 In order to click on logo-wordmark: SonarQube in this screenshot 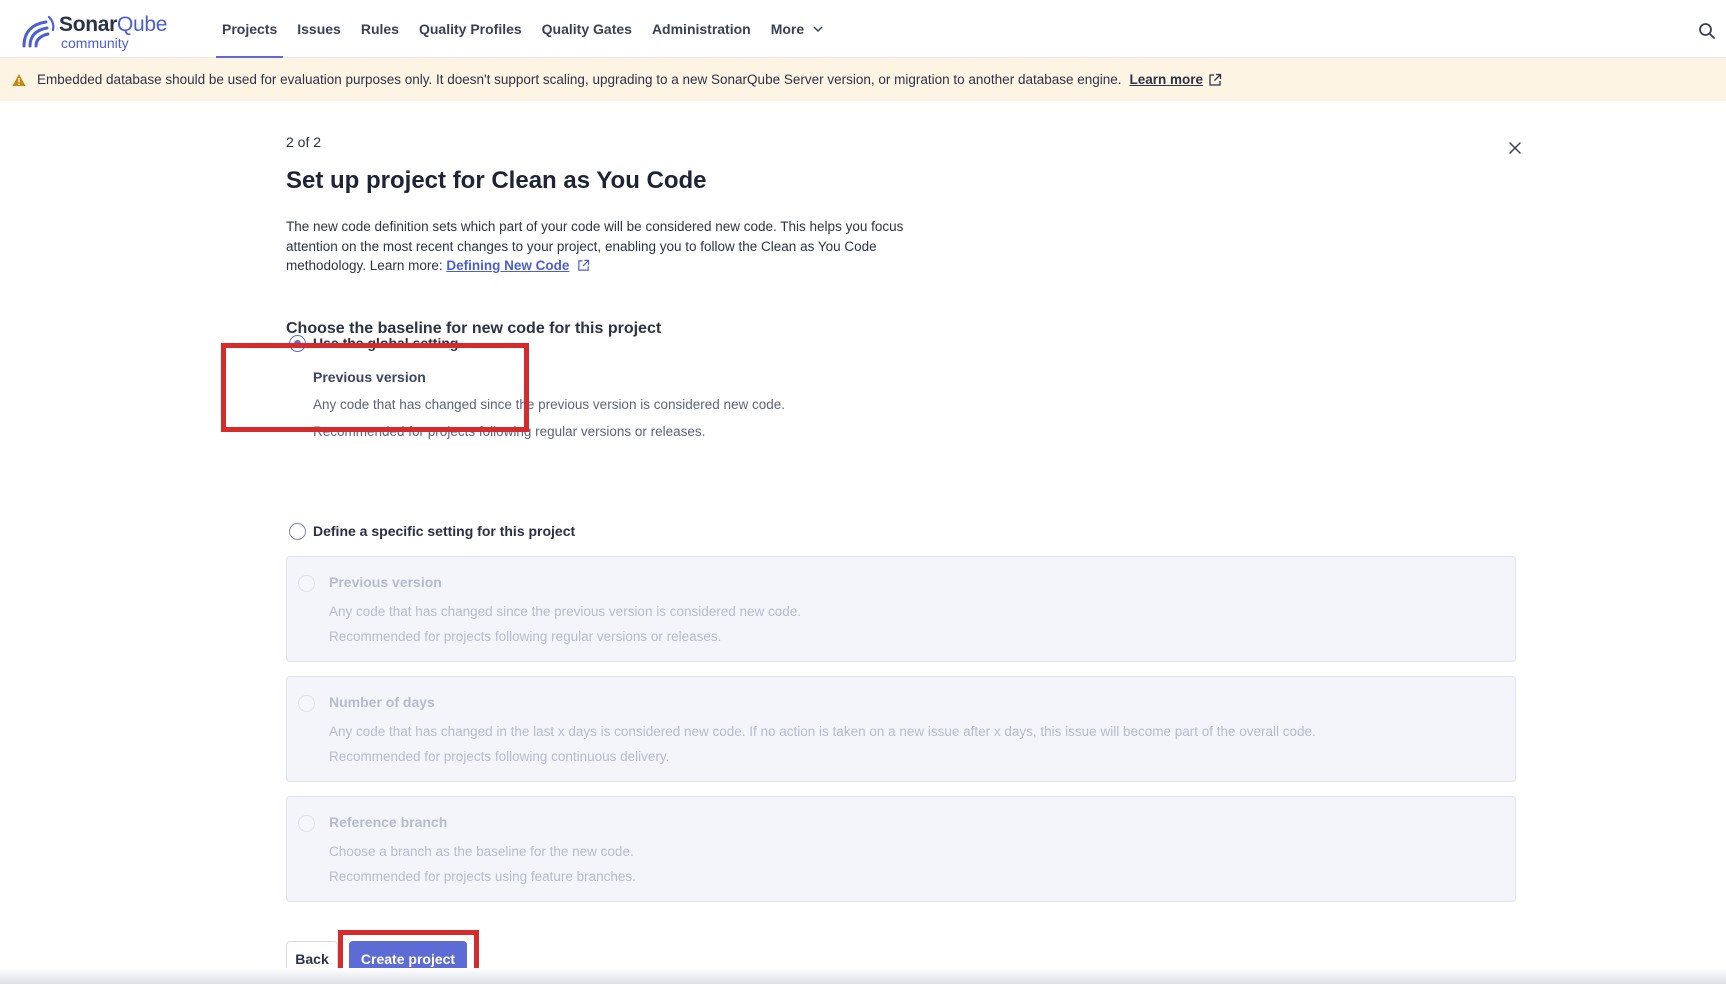, I will do `click(113, 24)`.